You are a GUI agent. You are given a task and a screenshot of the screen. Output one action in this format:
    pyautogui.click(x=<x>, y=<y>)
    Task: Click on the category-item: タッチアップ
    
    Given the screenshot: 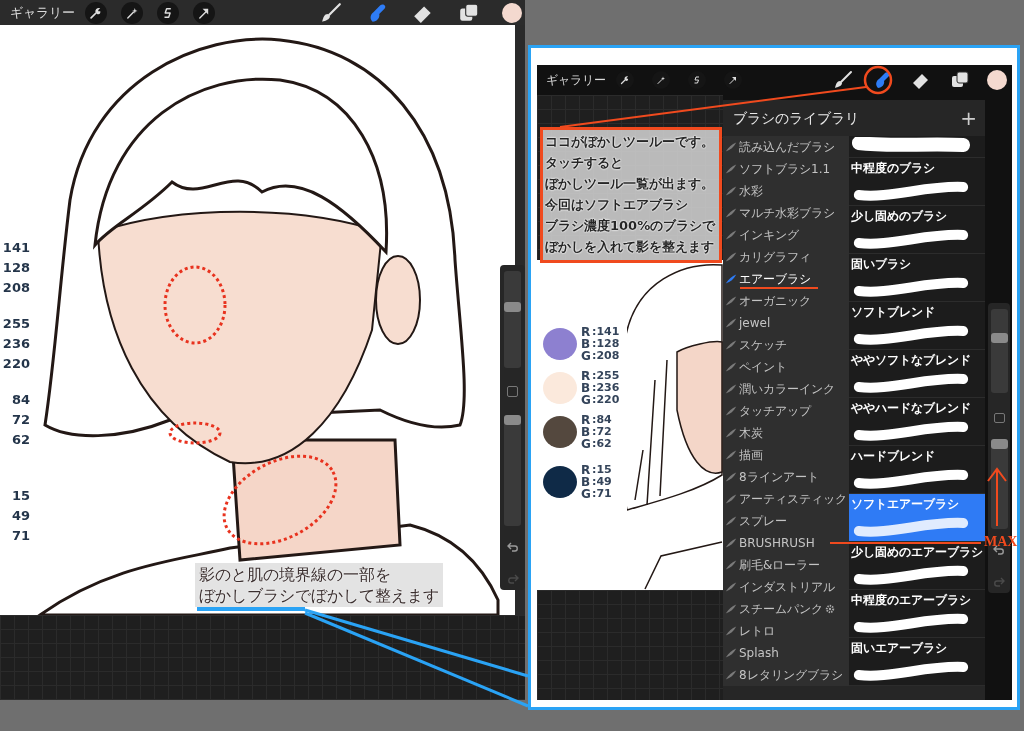 What is the action you would take?
    pyautogui.click(x=786, y=411)
    